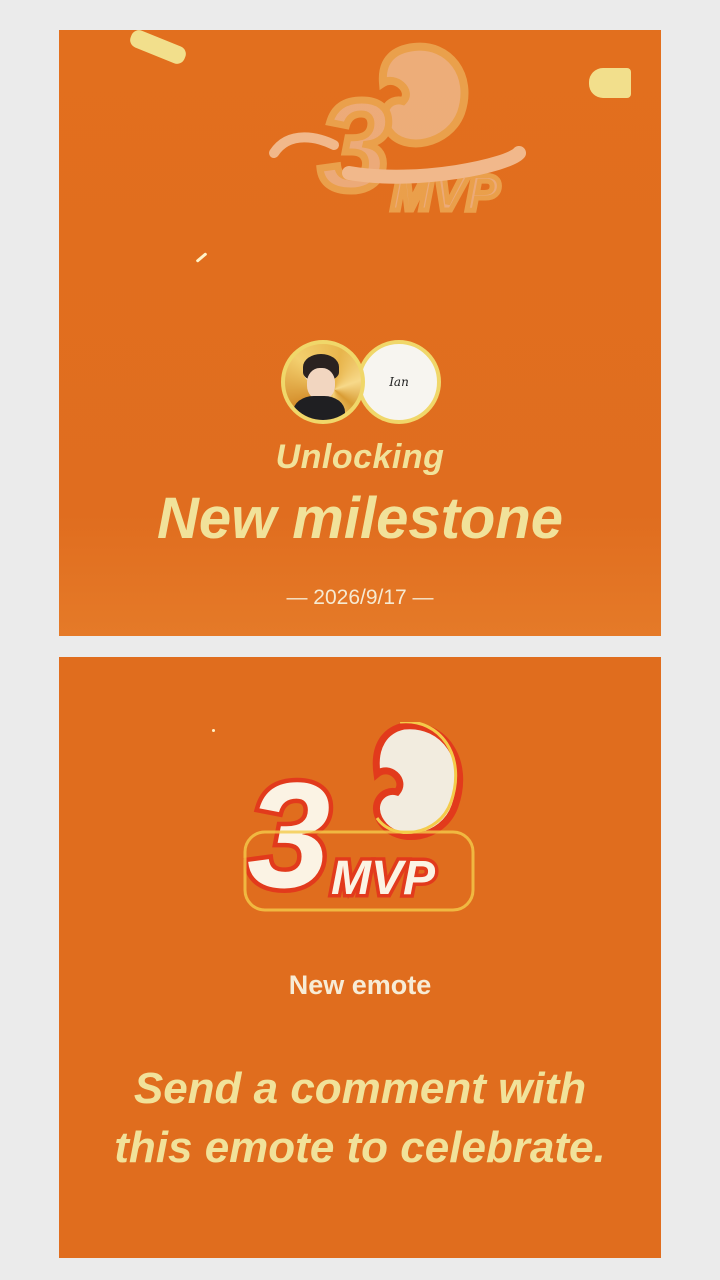 The image size is (720, 1280). I want to click on mvp-emote-icon: 3 MVP, so click(359, 819).